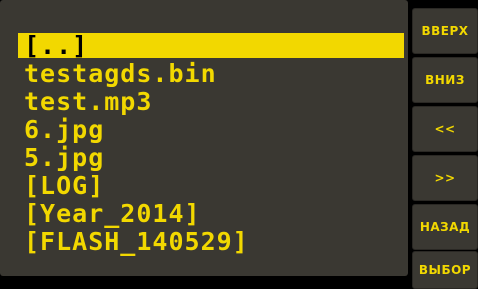 Image resolution: width=478 pixels, height=289 pixels. I want to click on folder-item-flash-140529: [FLASH_140529], so click(211, 241).